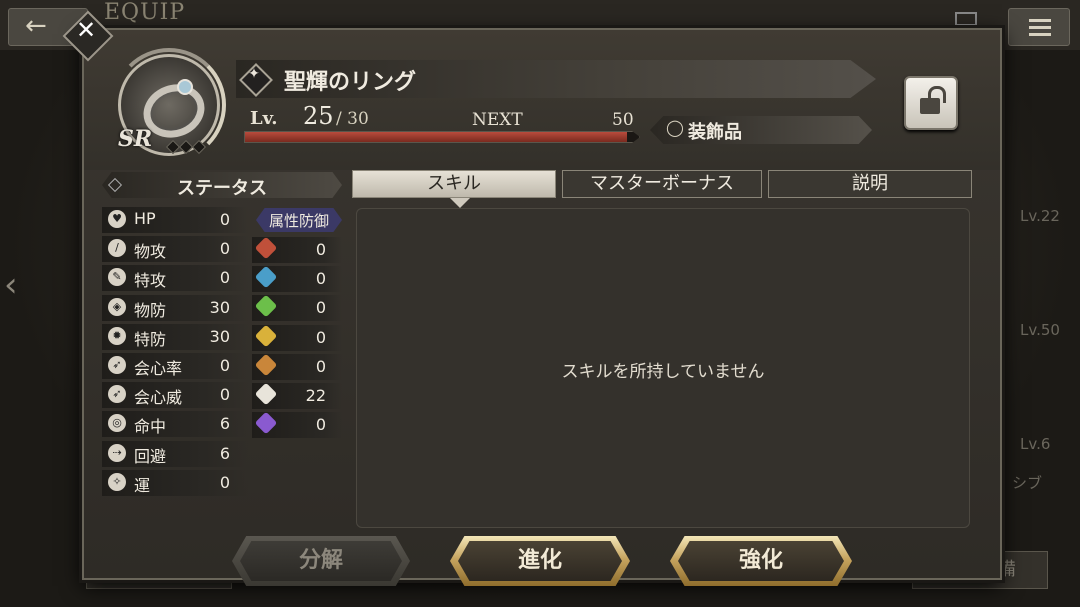 The image size is (1080, 607). I want to click on stat-row: ✹ 特防 30, so click(175, 336).